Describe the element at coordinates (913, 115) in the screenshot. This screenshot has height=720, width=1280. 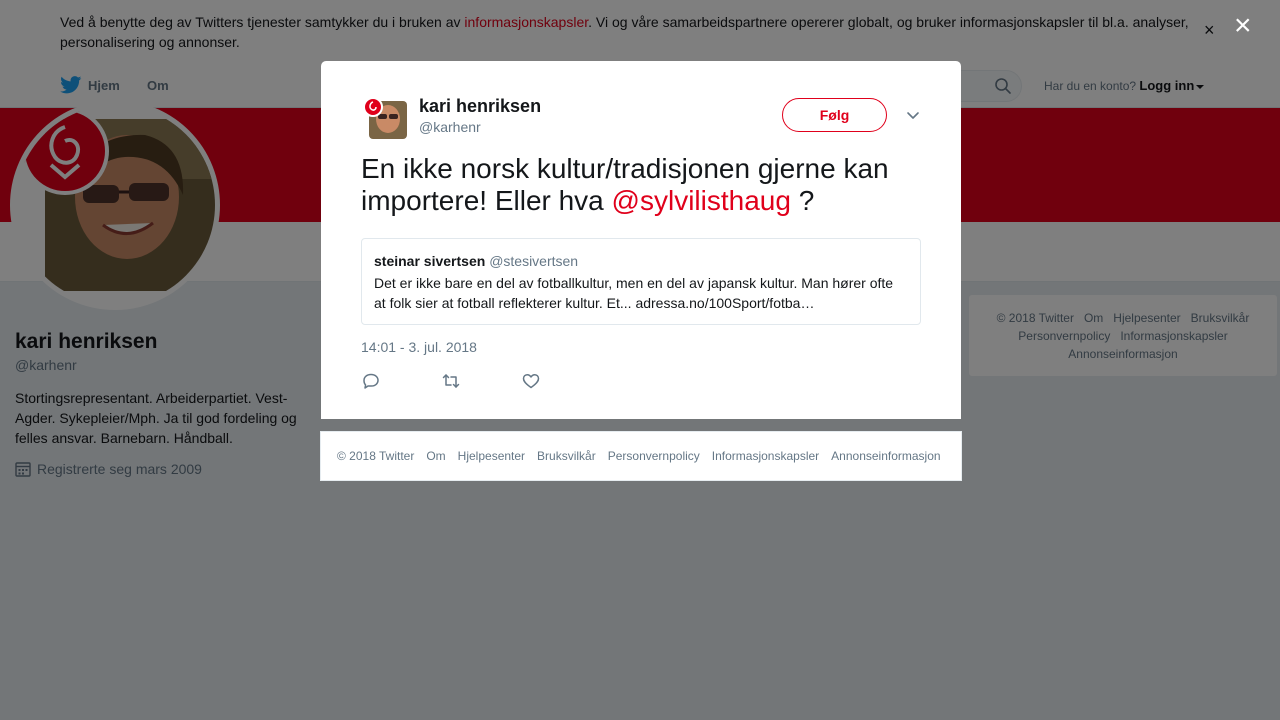
I see `chevron-down-icon` at that location.